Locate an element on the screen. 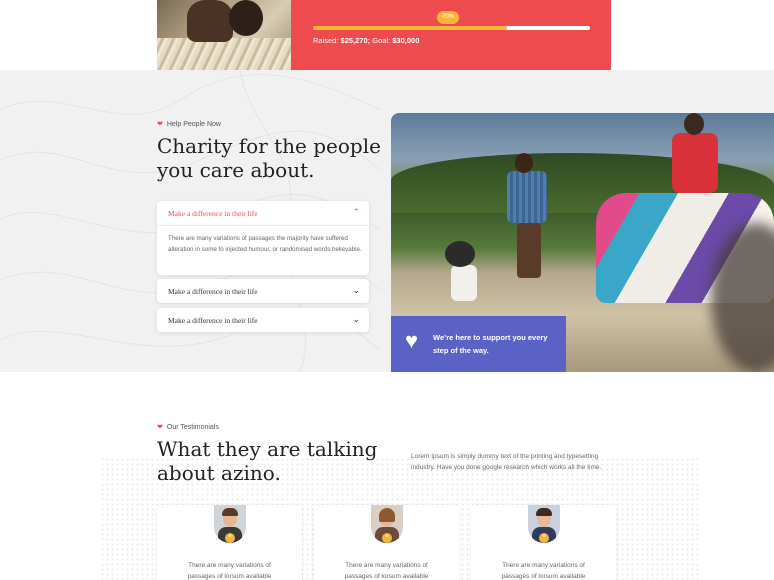 This screenshot has width=774, height=580. chevron-up-icon: ⌃ is located at coordinates (356, 212).